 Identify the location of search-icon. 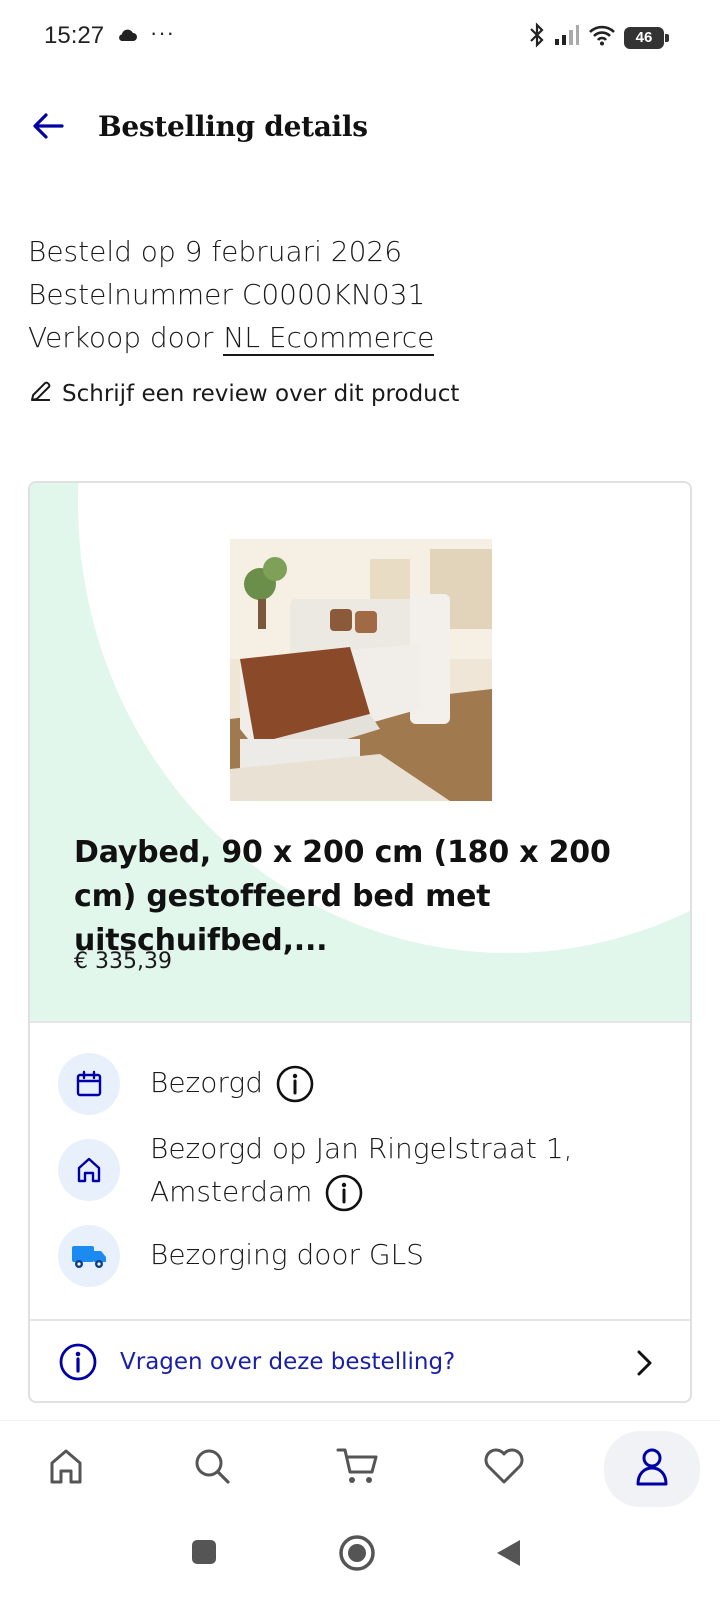
(212, 1468).